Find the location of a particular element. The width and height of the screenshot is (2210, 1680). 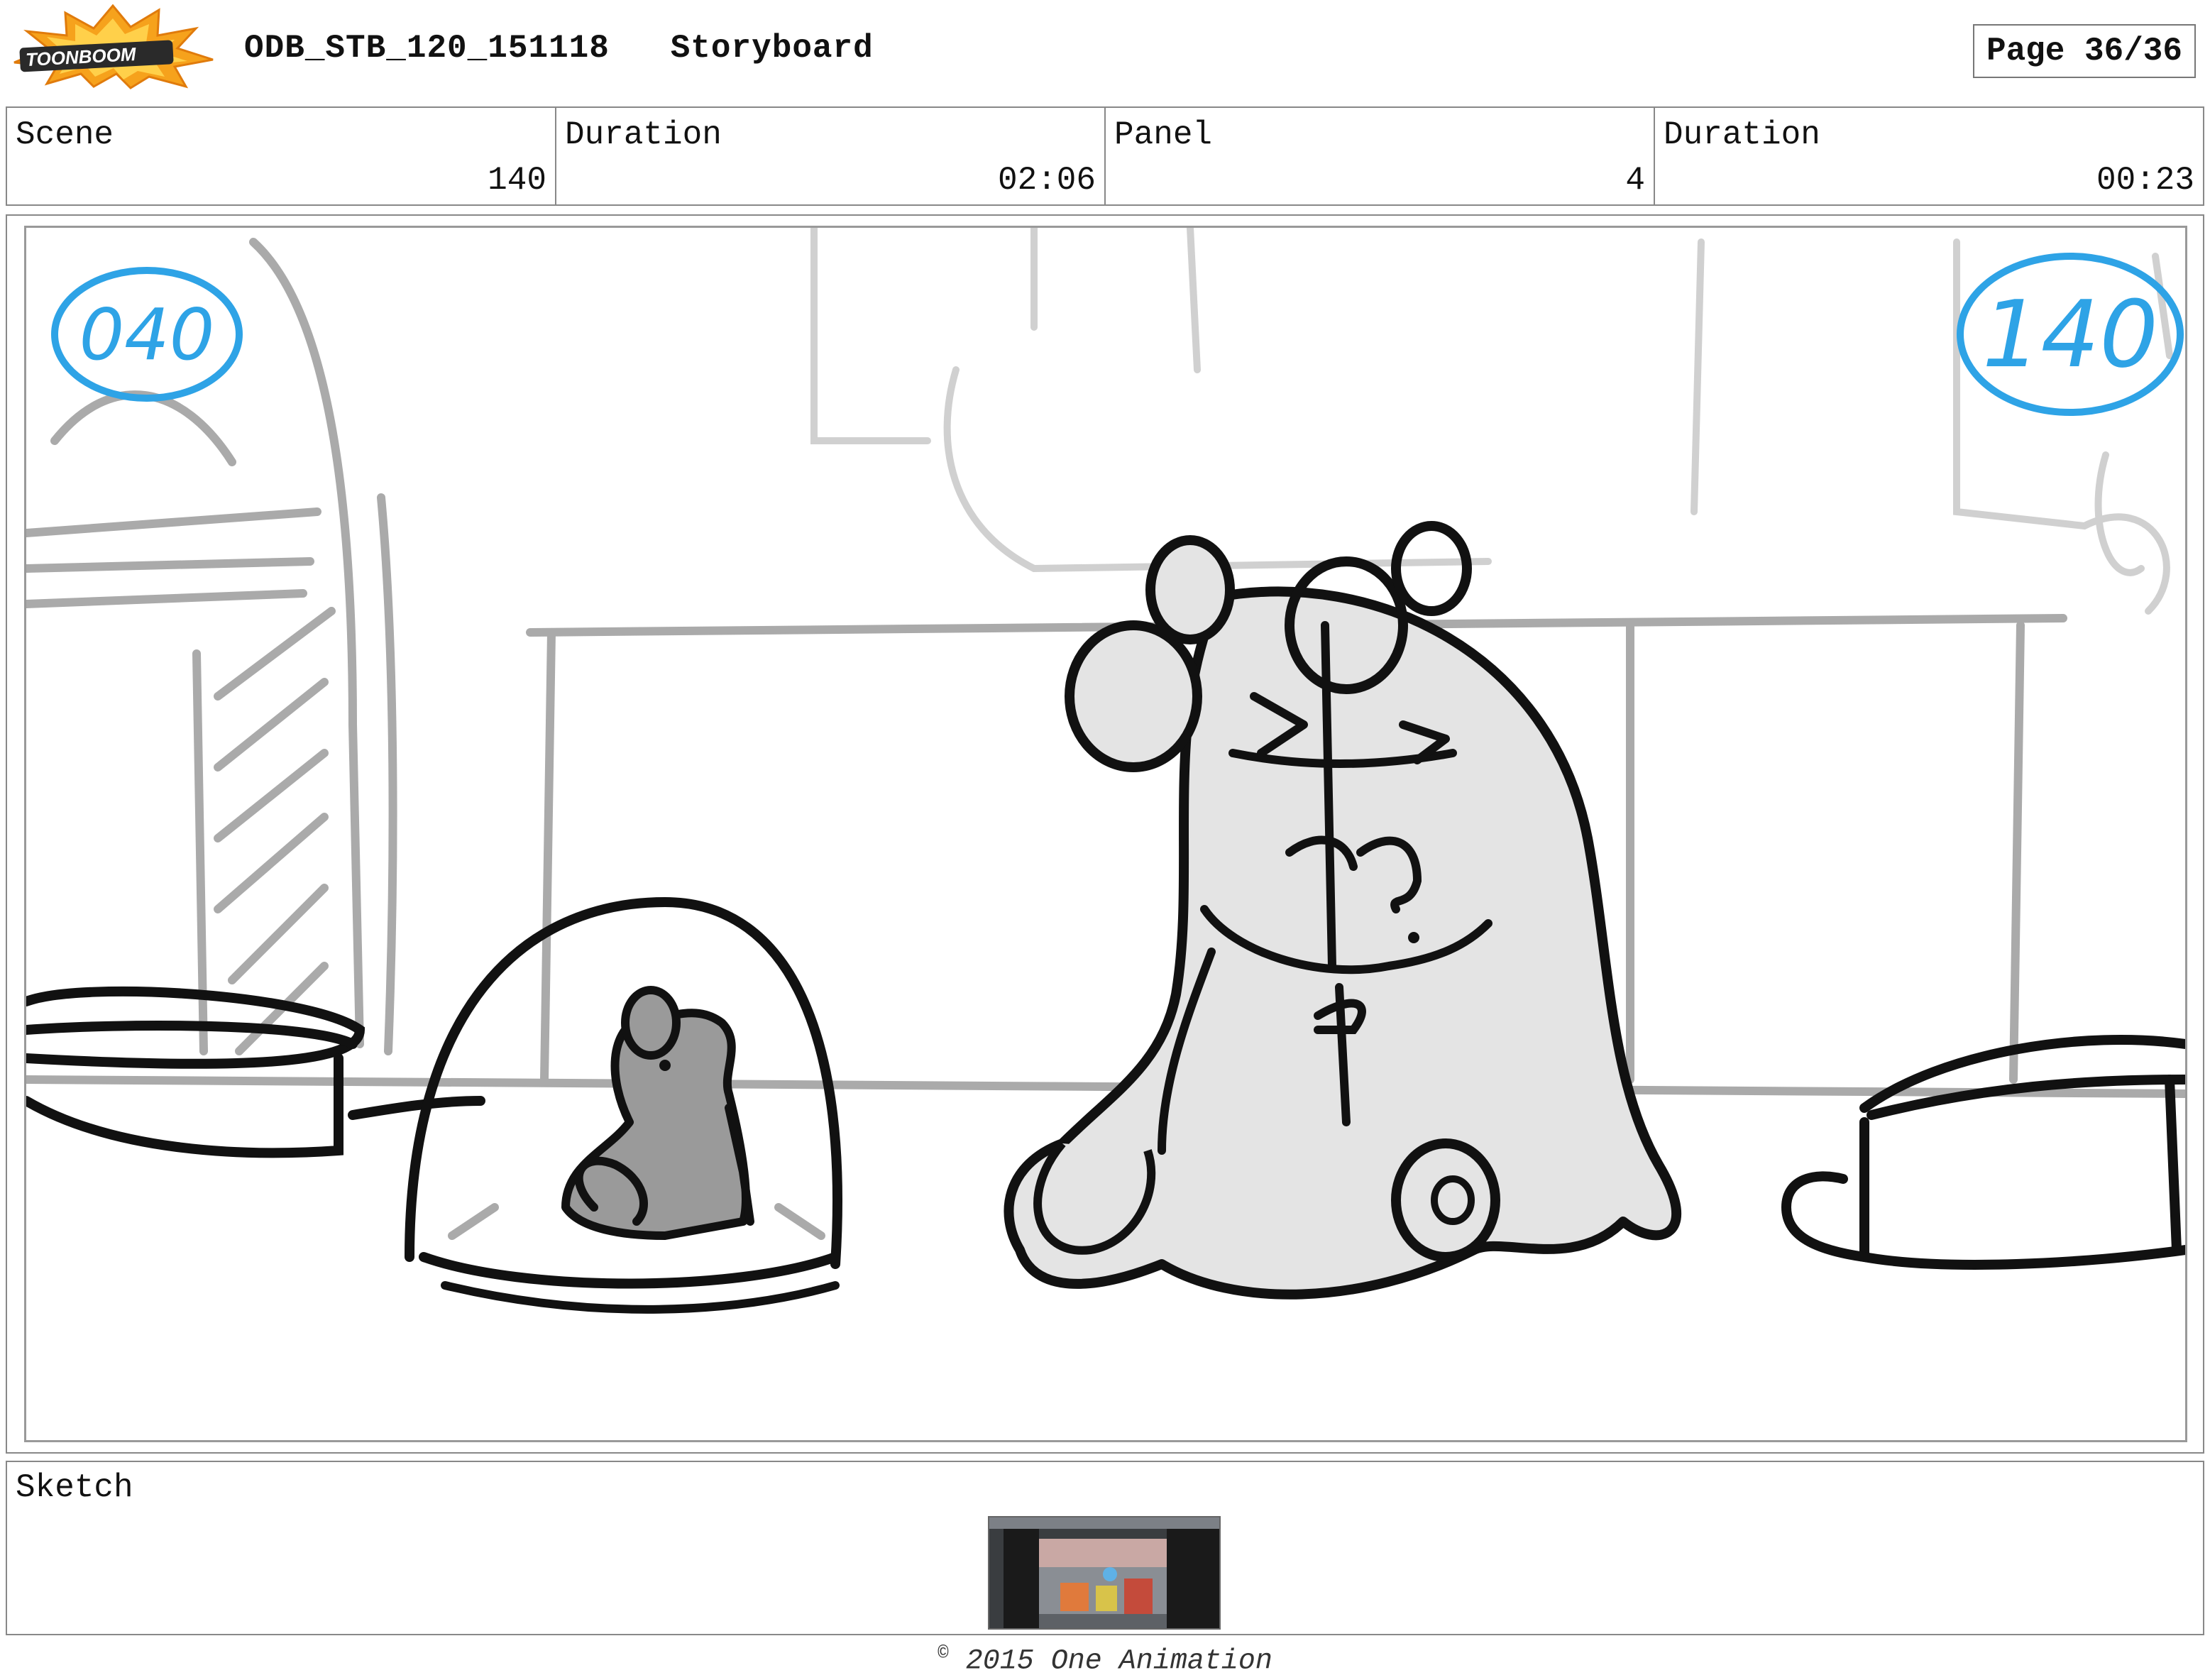

toonboom-logo: TOONBOOM is located at coordinates (113, 46).